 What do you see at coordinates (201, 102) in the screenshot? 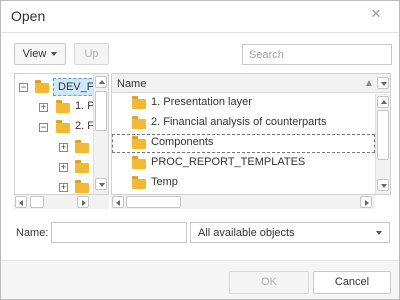
I see `list-item-label: 1. Presentation layer` at bounding box center [201, 102].